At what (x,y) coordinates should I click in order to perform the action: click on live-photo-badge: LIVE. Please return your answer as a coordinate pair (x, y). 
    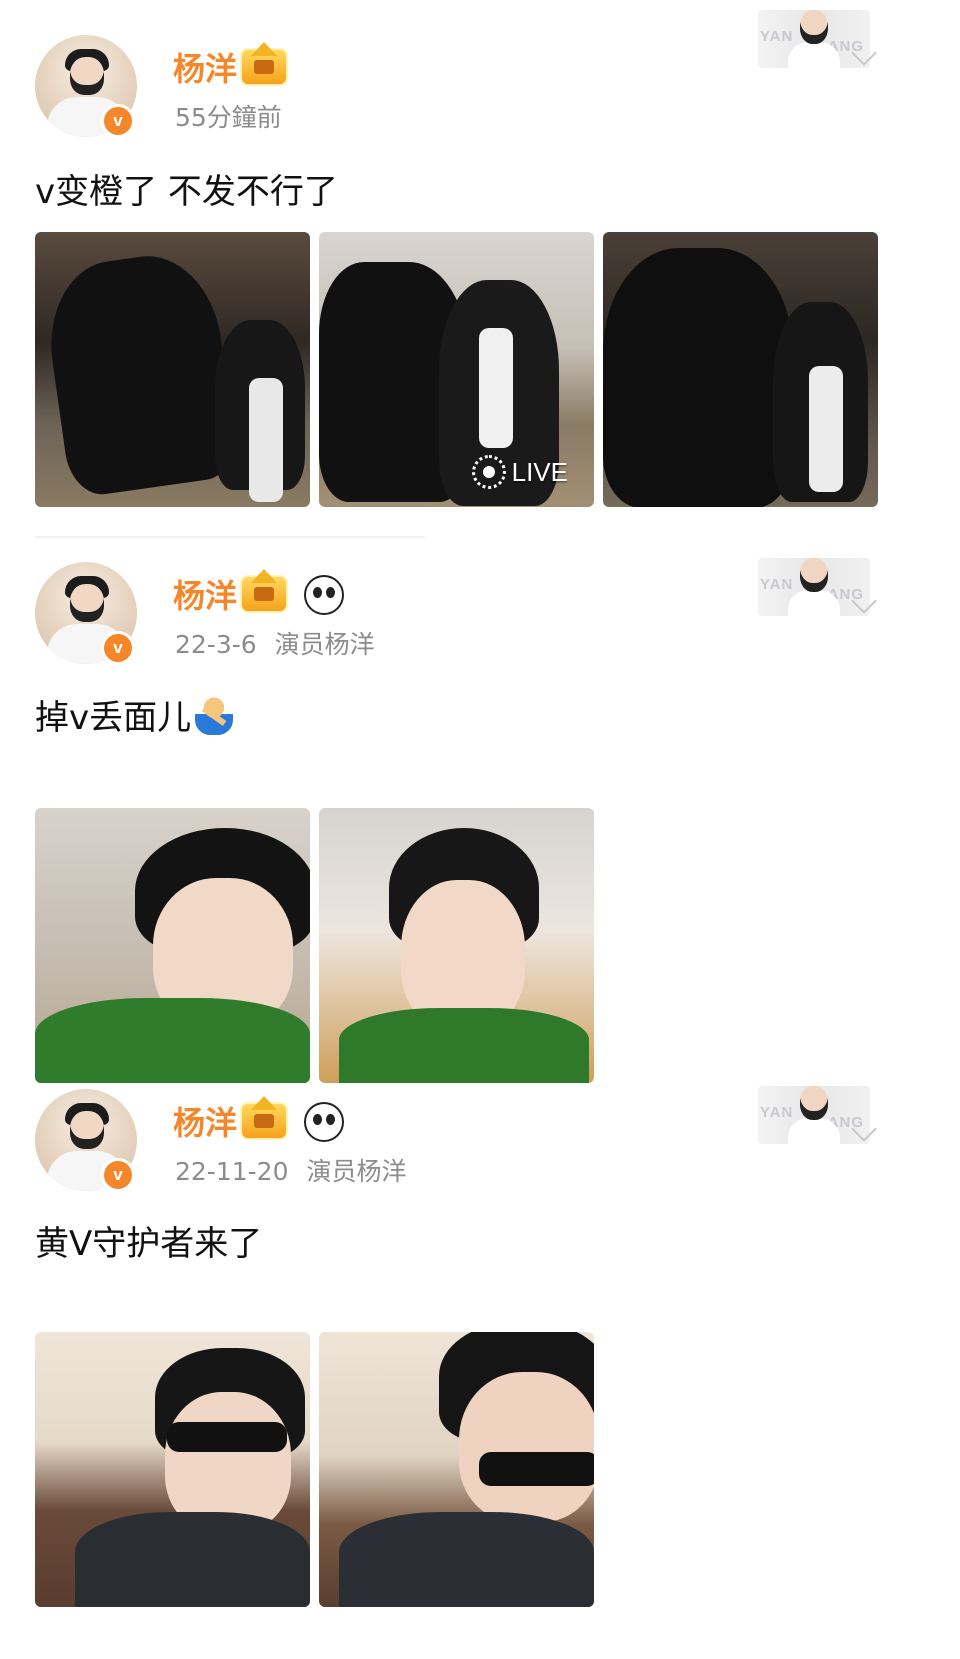
    Looking at the image, I should click on (519, 472).